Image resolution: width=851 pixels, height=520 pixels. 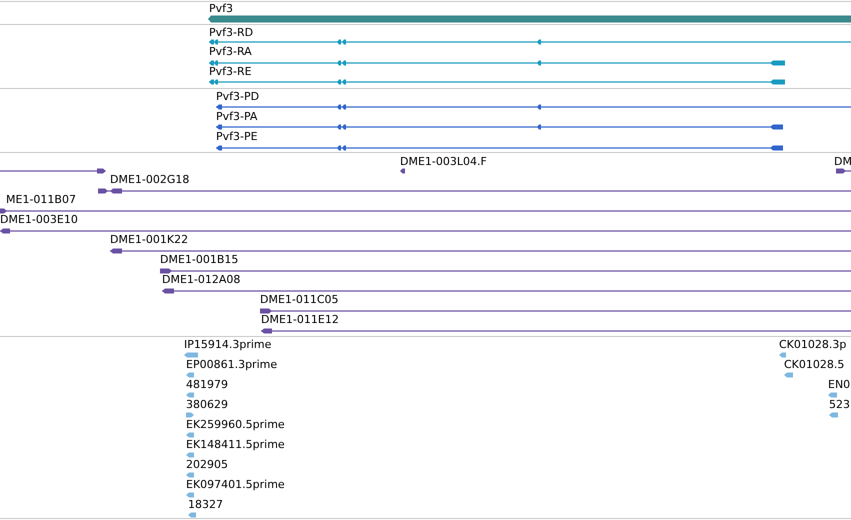 I want to click on feature-label: DME1-002G18, so click(x=150, y=179).